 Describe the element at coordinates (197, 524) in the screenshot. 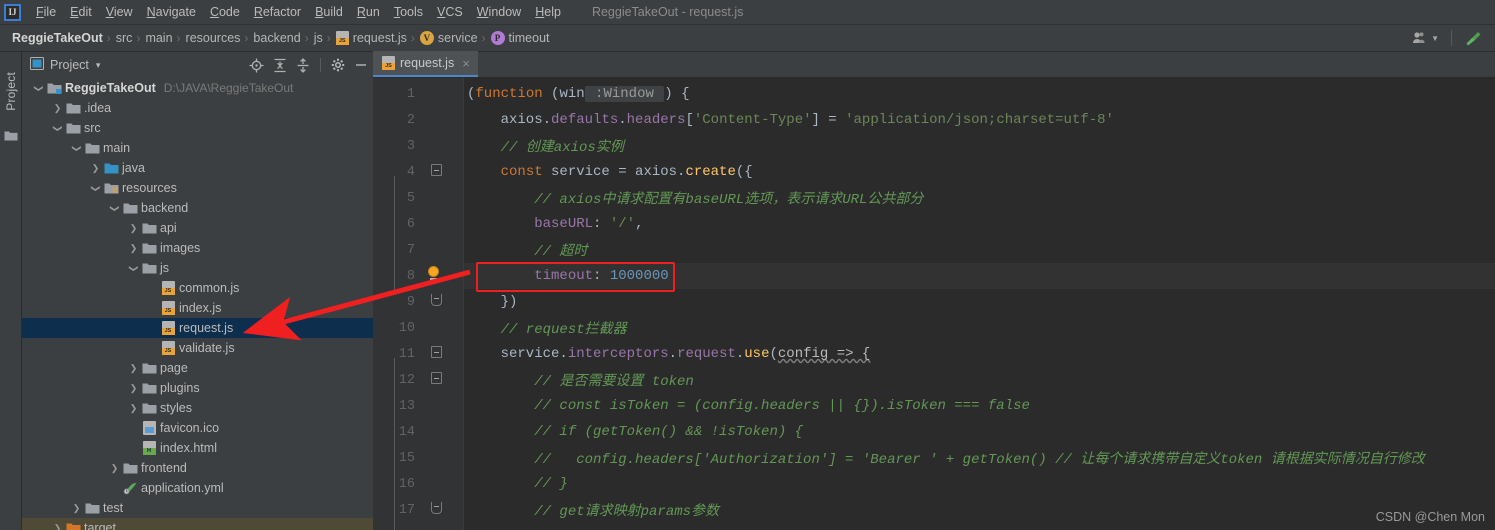

I see `tree-node-target: ❯ target` at that location.